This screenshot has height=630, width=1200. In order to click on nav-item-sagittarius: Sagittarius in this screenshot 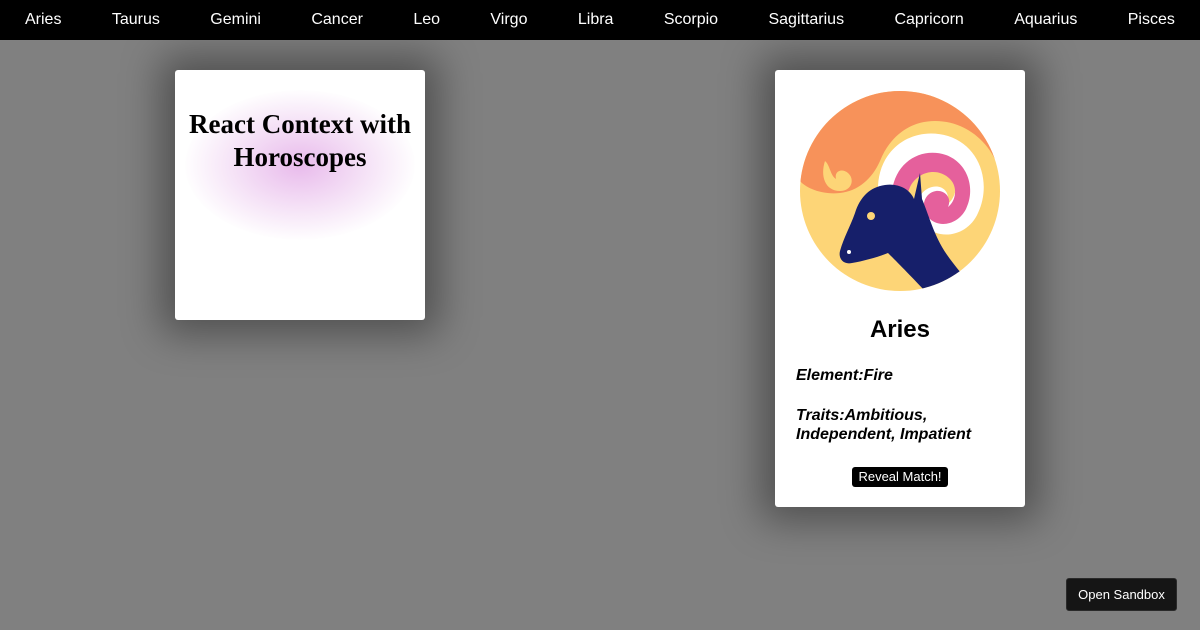, I will do `click(806, 20)`.